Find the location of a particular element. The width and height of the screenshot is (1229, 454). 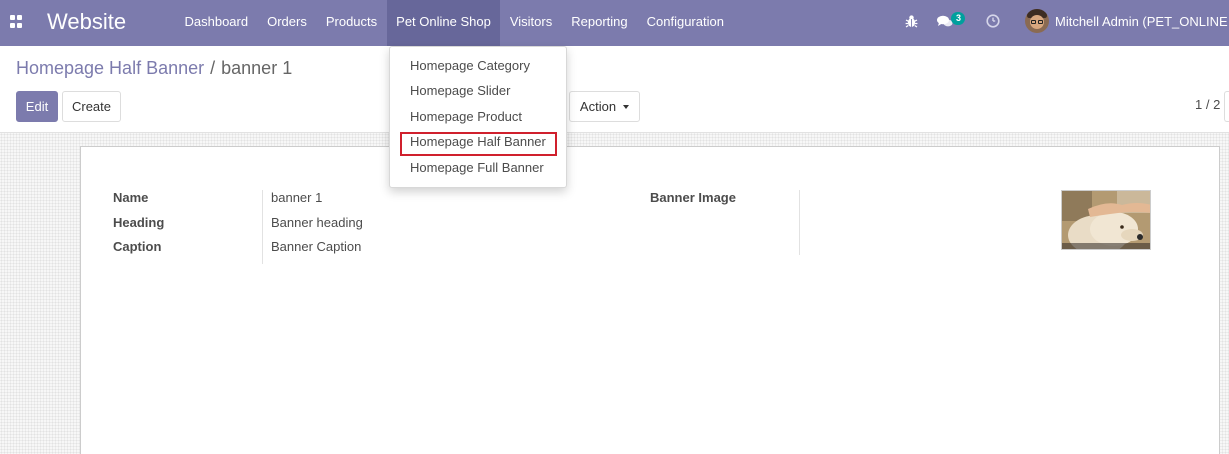

menu-item-visitors: Visitors is located at coordinates (530, 23).